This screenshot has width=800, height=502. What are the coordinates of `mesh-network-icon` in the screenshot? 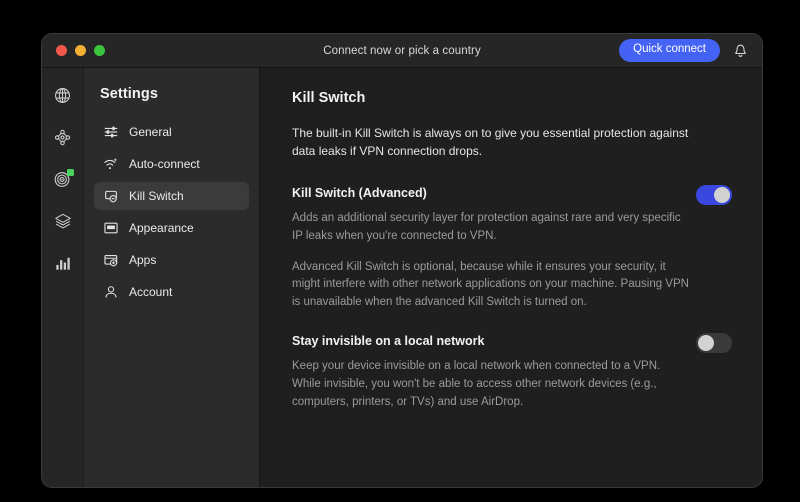 It's located at (62, 137).